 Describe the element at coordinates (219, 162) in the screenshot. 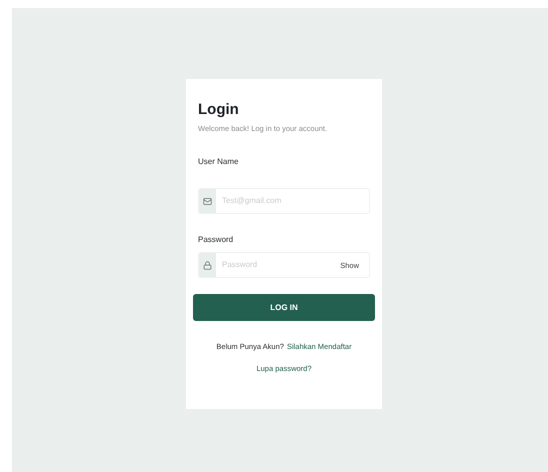

I see `field-label: User Name` at that location.